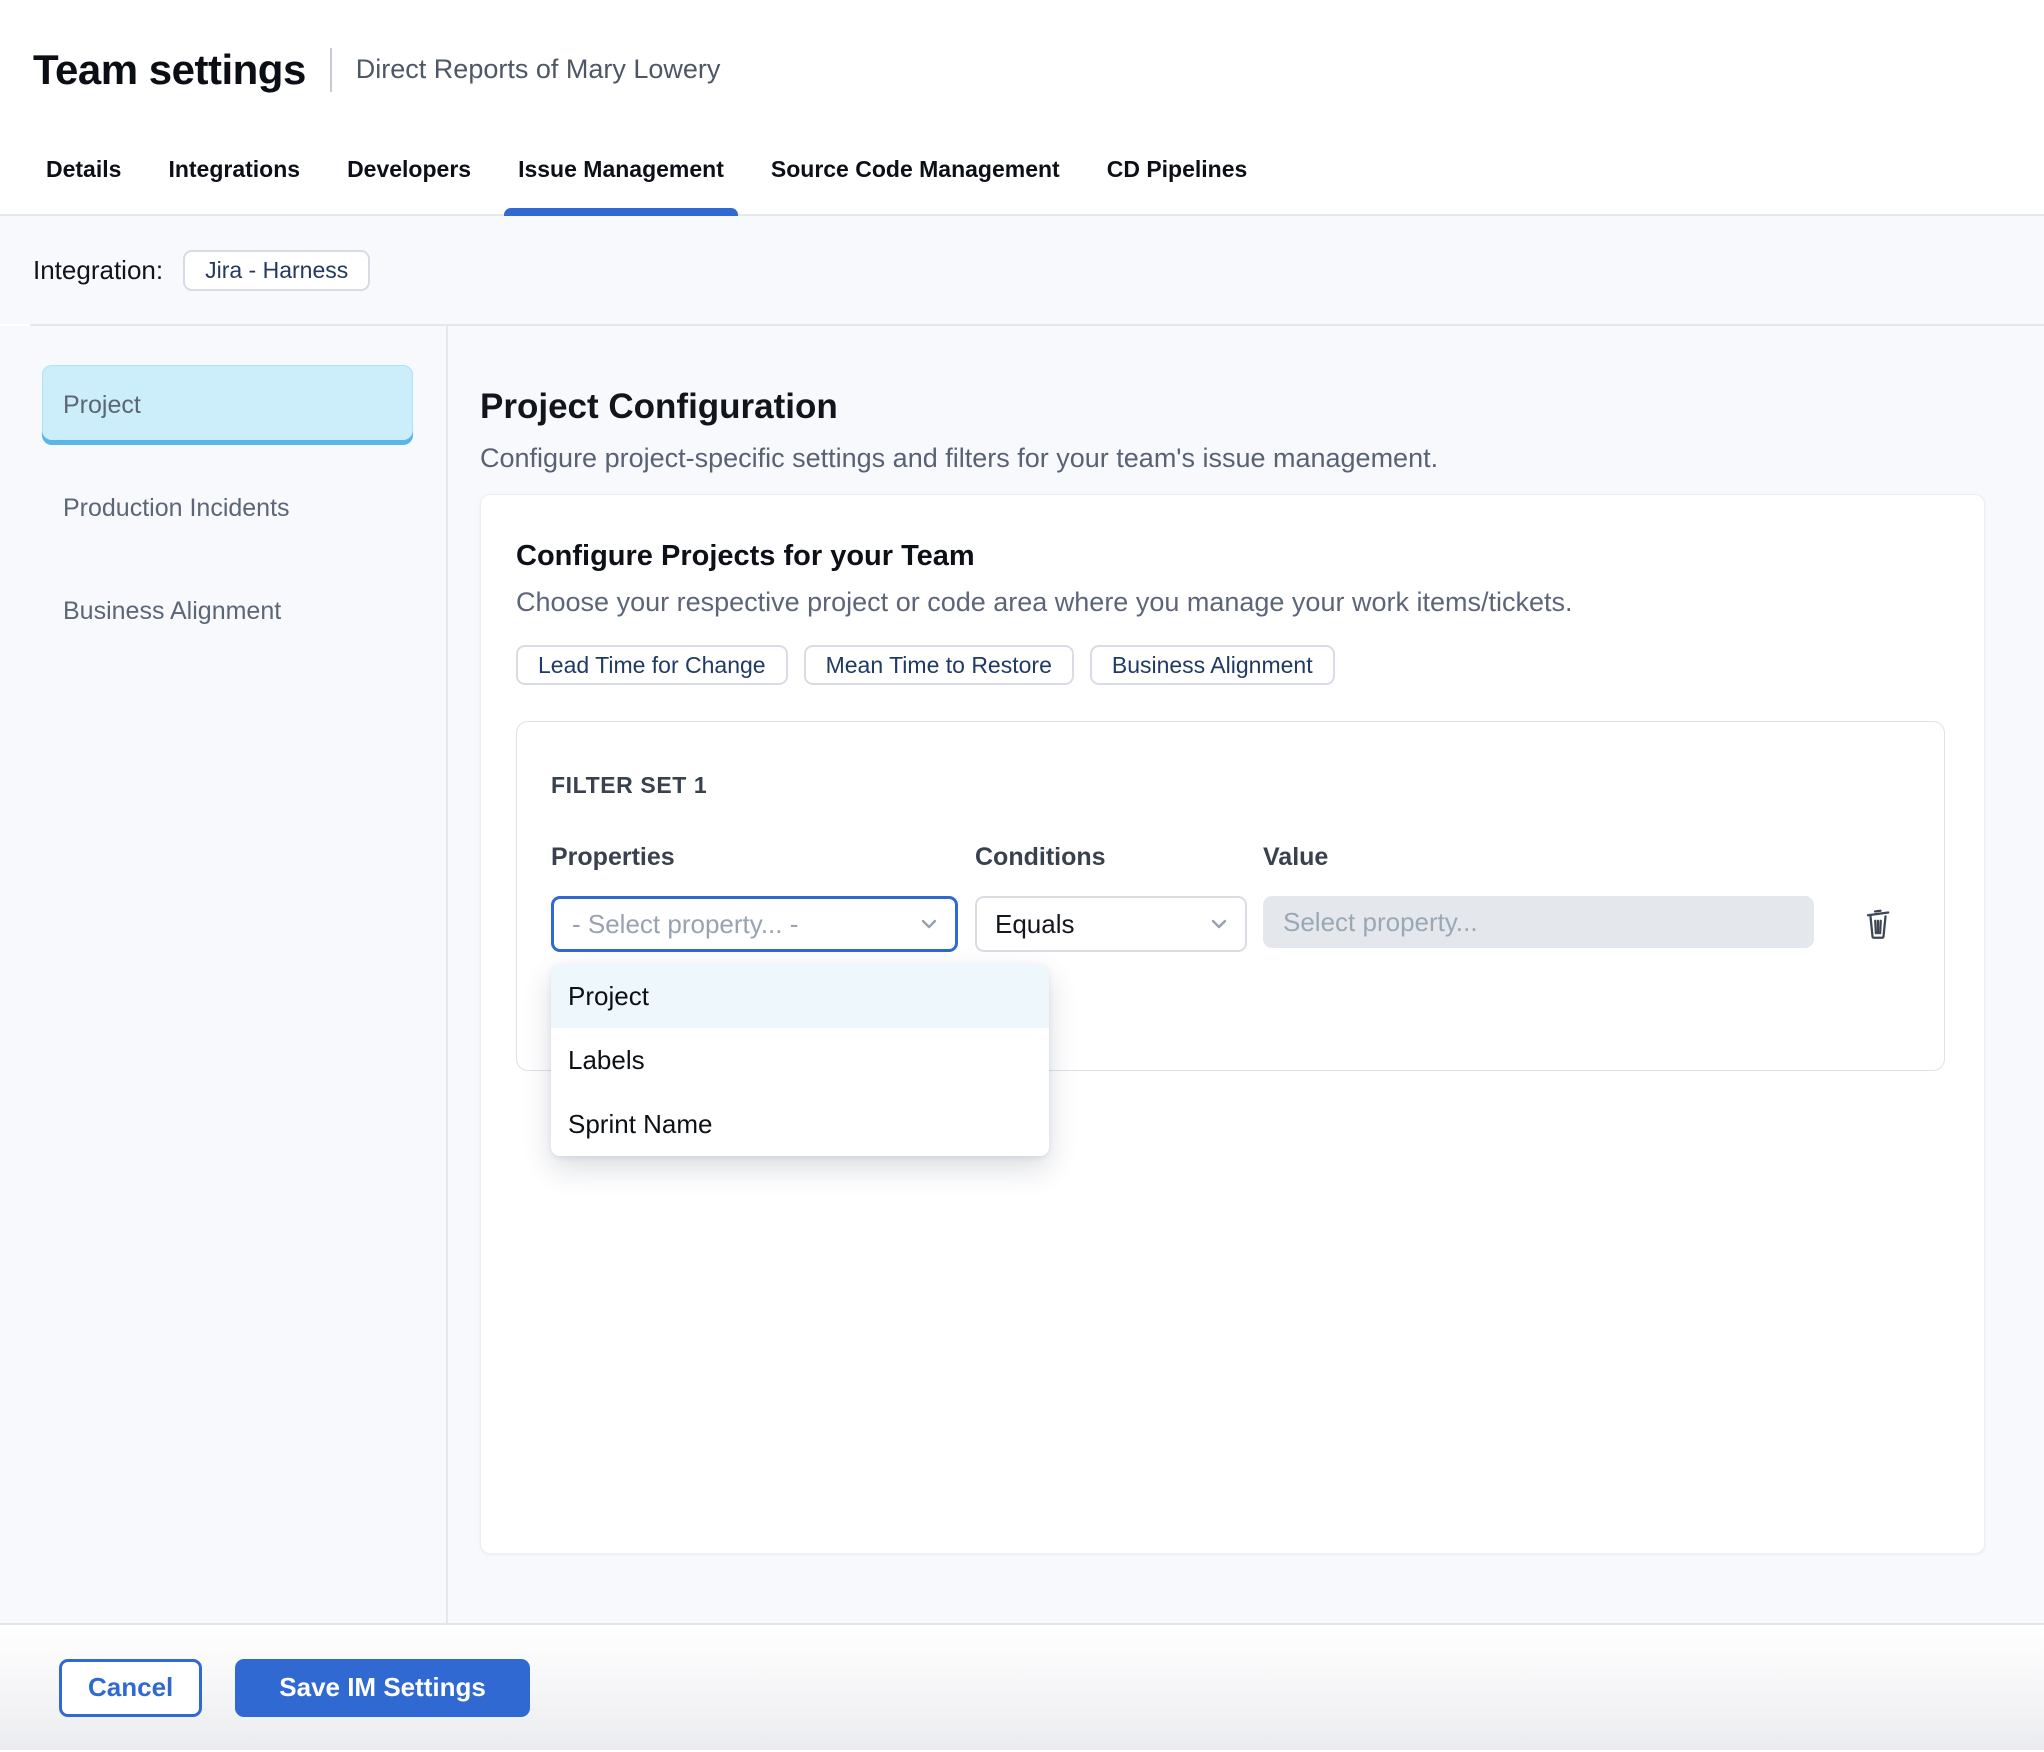 The image size is (2044, 1752). What do you see at coordinates (938, 665) in the screenshot?
I see `metric-tab-mean-time-to-restore: Mean Time to Restore` at bounding box center [938, 665].